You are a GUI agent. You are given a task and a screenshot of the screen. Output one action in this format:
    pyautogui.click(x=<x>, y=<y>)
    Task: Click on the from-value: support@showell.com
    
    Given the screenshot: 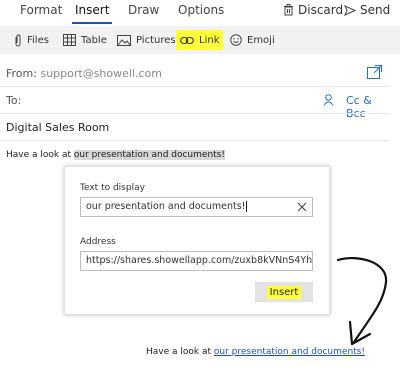 What is the action you would take?
    pyautogui.click(x=101, y=73)
    